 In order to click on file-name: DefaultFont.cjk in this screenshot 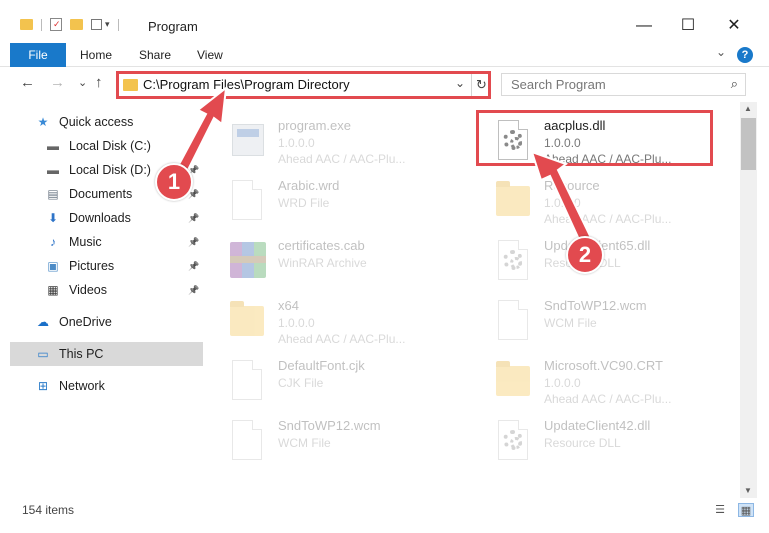, I will do `click(321, 365)`.